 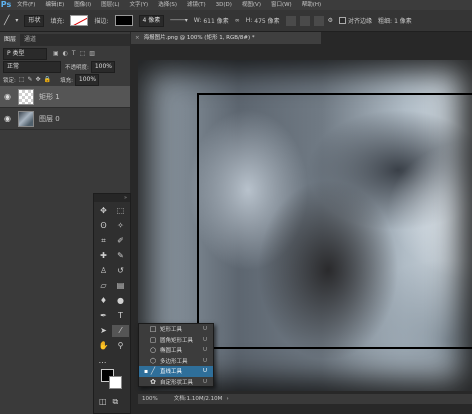 What do you see at coordinates (227, 399) in the screenshot?
I see `chevron-right-icon: ›` at bounding box center [227, 399].